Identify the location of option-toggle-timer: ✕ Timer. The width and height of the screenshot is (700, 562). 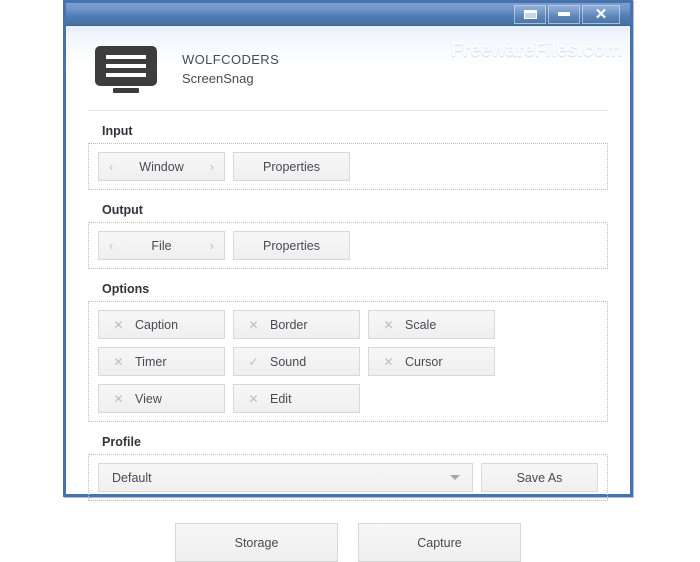
(161, 361).